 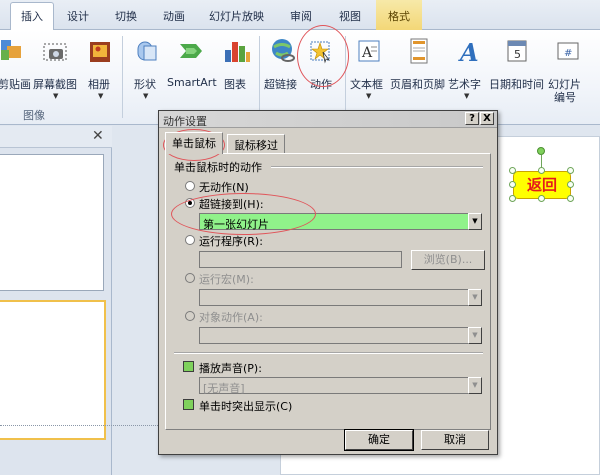 I want to click on run-program-input, so click(x=300, y=259).